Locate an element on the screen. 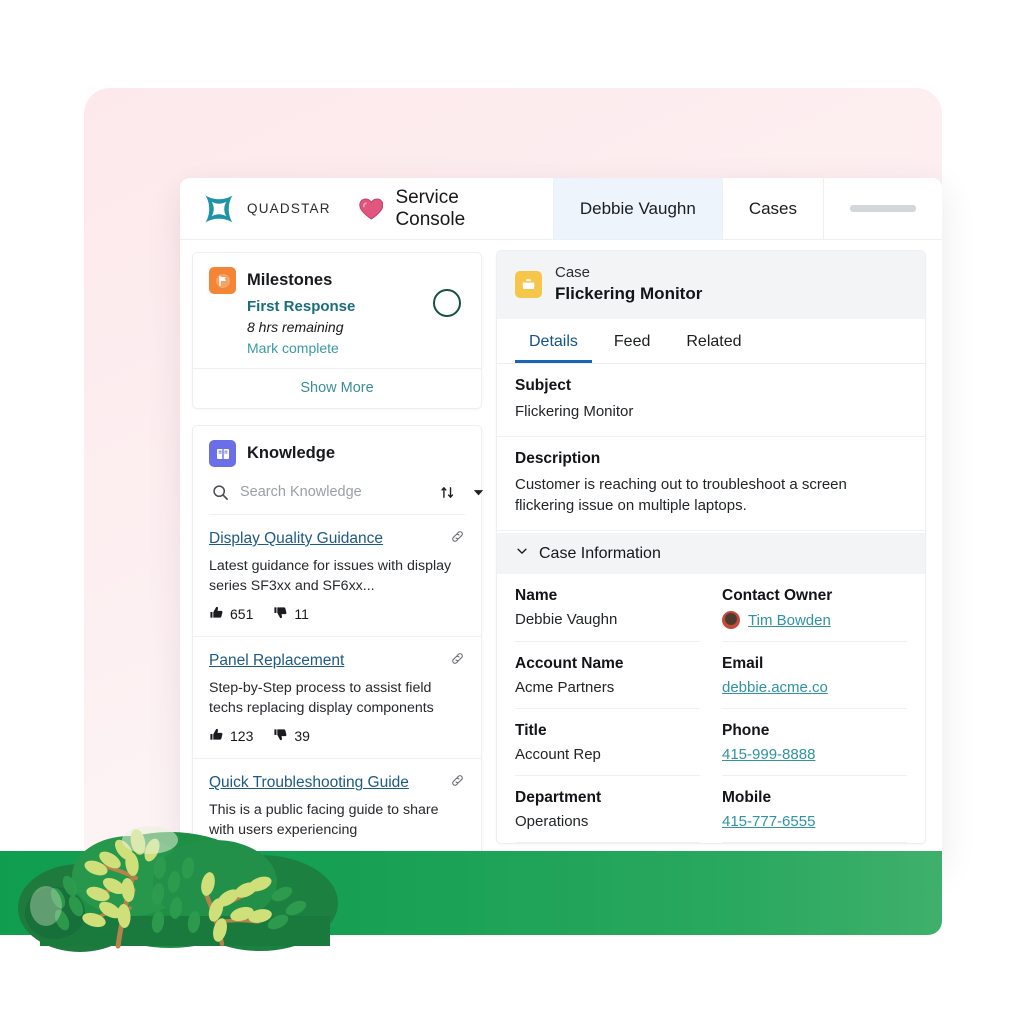 The image size is (1024, 1024). app-name-label: Service Console is located at coordinates (430, 208).